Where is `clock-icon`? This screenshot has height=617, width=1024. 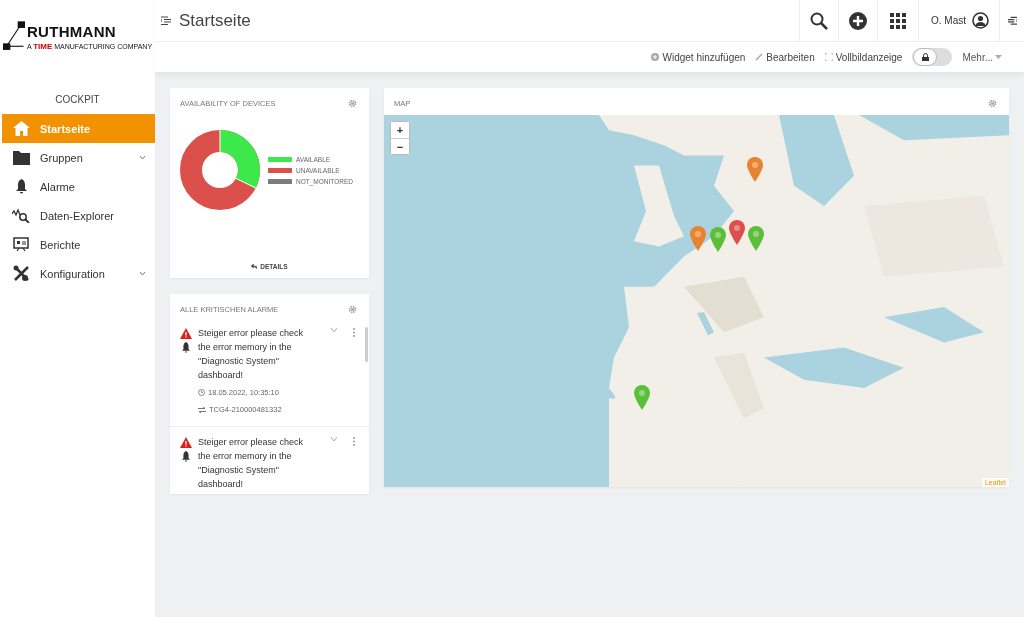 clock-icon is located at coordinates (201, 392).